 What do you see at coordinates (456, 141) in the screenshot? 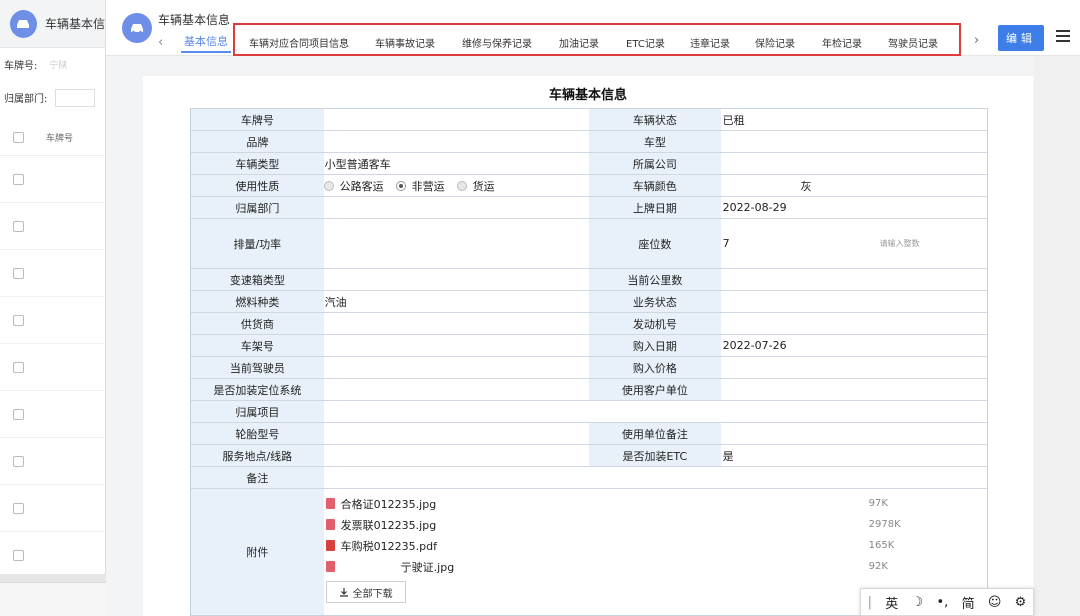
I see `brand-value` at bounding box center [456, 141].